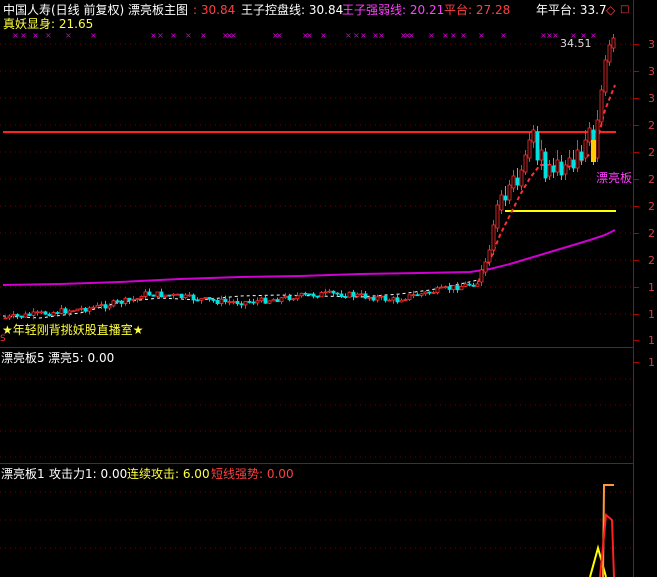  What do you see at coordinates (624, 10) in the screenshot?
I see `lozenge-icon: □` at bounding box center [624, 10].